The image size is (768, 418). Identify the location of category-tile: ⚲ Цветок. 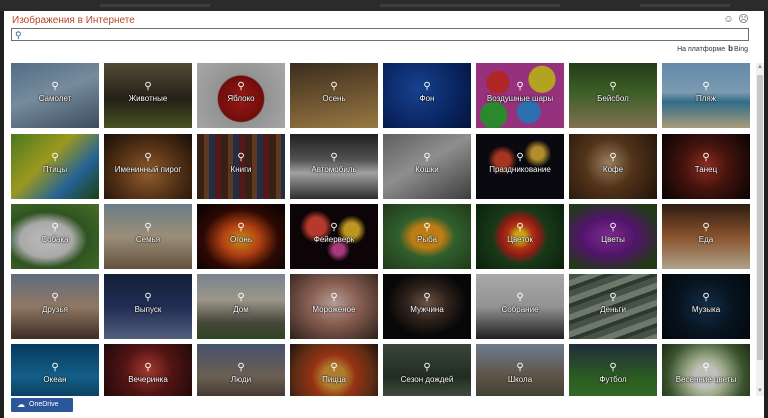
(520, 236).